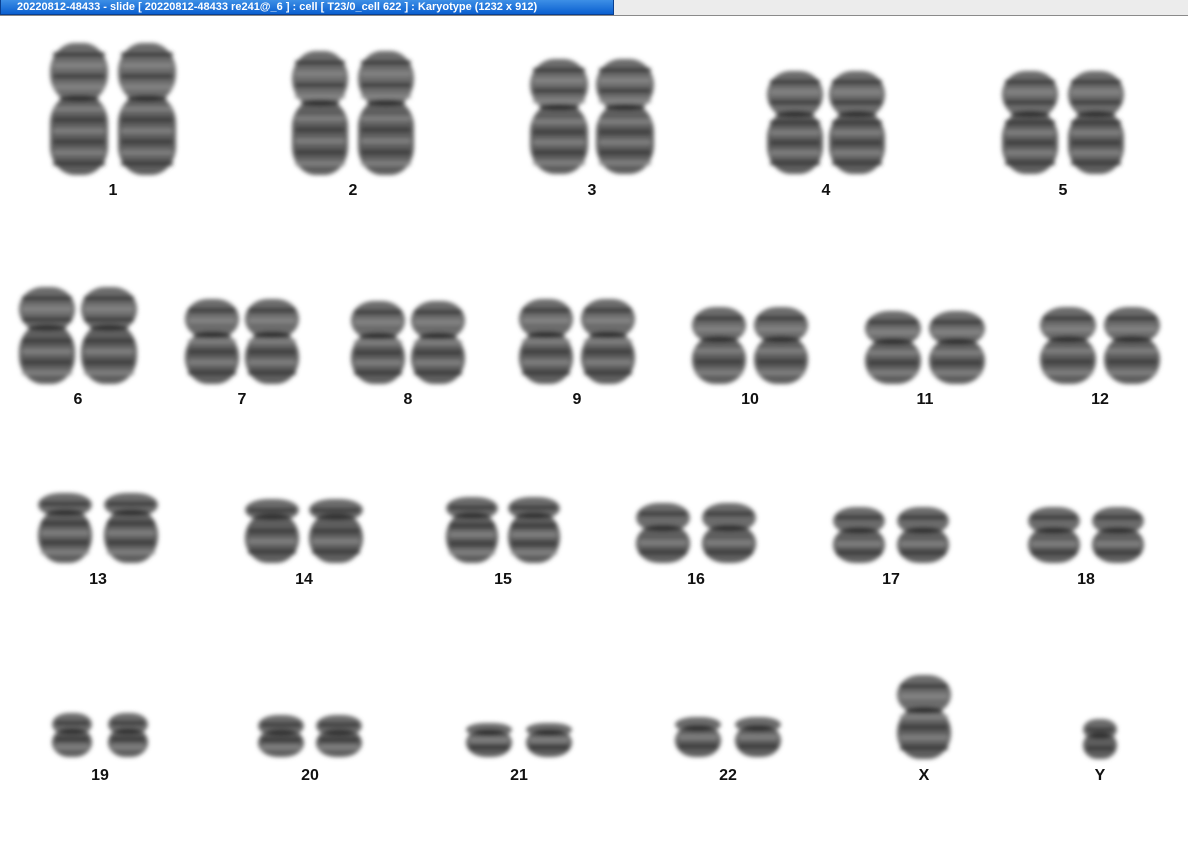 The height and width of the screenshot is (849, 1188). I want to click on chromosome-pair-13: 13, so click(98, 542).